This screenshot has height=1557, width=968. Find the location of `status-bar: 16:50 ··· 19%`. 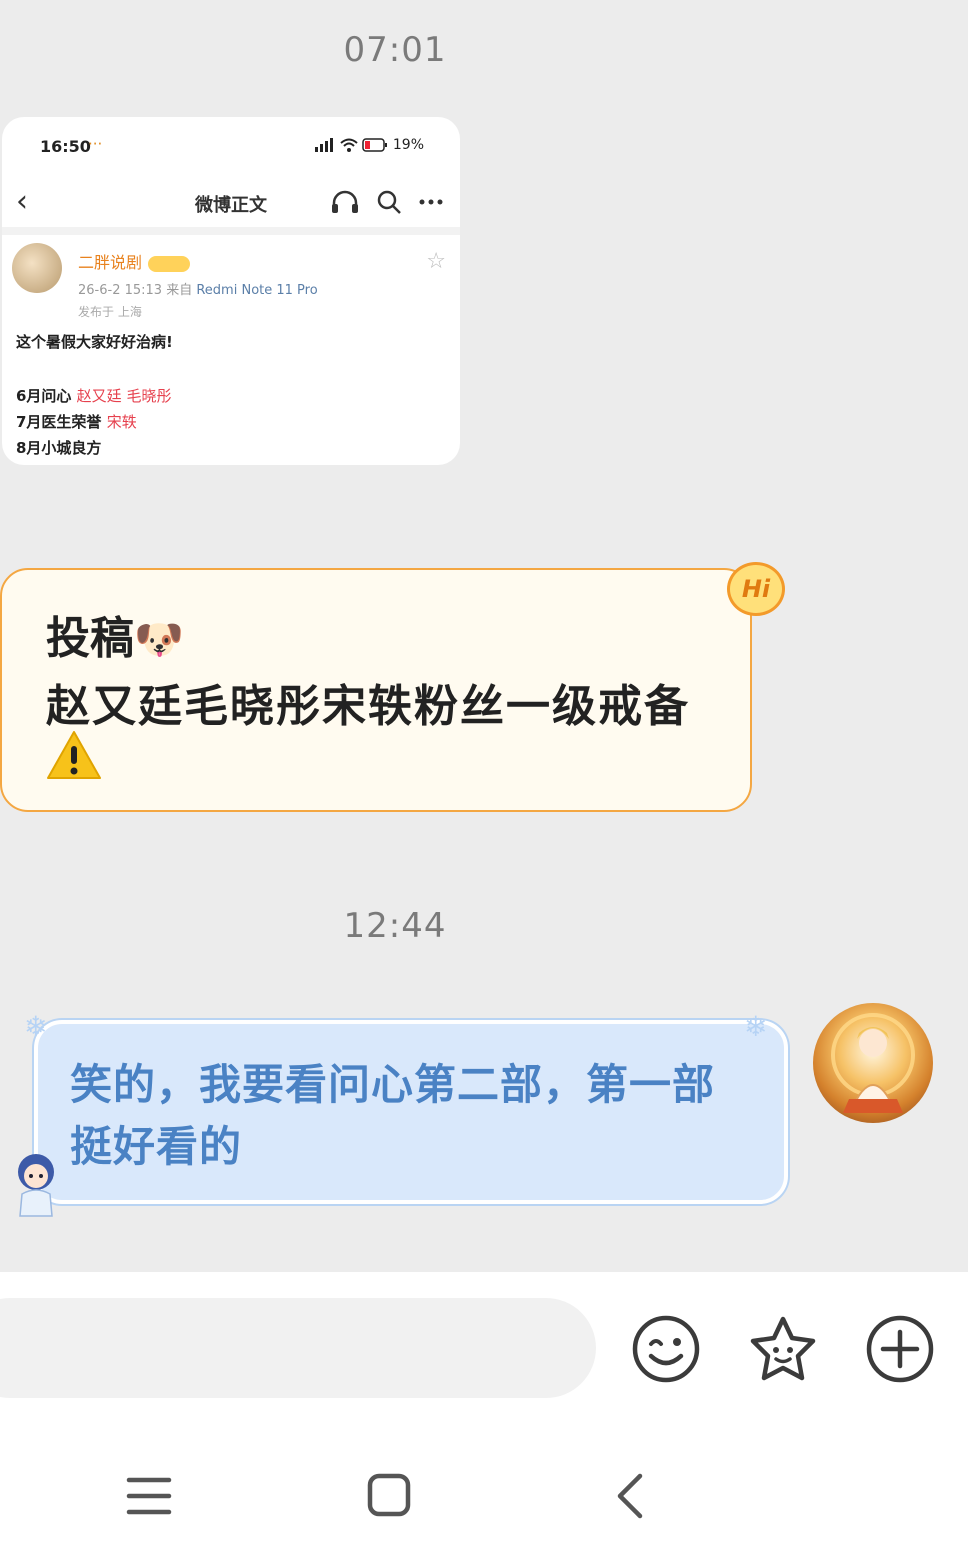

status-bar: 16:50 ··· 19% is located at coordinates (231, 147).